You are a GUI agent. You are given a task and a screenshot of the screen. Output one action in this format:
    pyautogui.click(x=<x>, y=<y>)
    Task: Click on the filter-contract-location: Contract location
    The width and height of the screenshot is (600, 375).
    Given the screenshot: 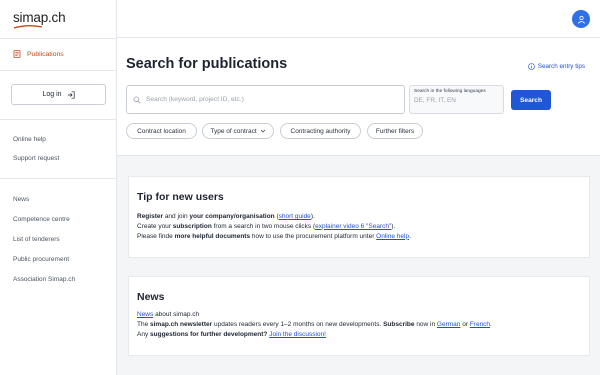 What is the action you would take?
    pyautogui.click(x=161, y=131)
    